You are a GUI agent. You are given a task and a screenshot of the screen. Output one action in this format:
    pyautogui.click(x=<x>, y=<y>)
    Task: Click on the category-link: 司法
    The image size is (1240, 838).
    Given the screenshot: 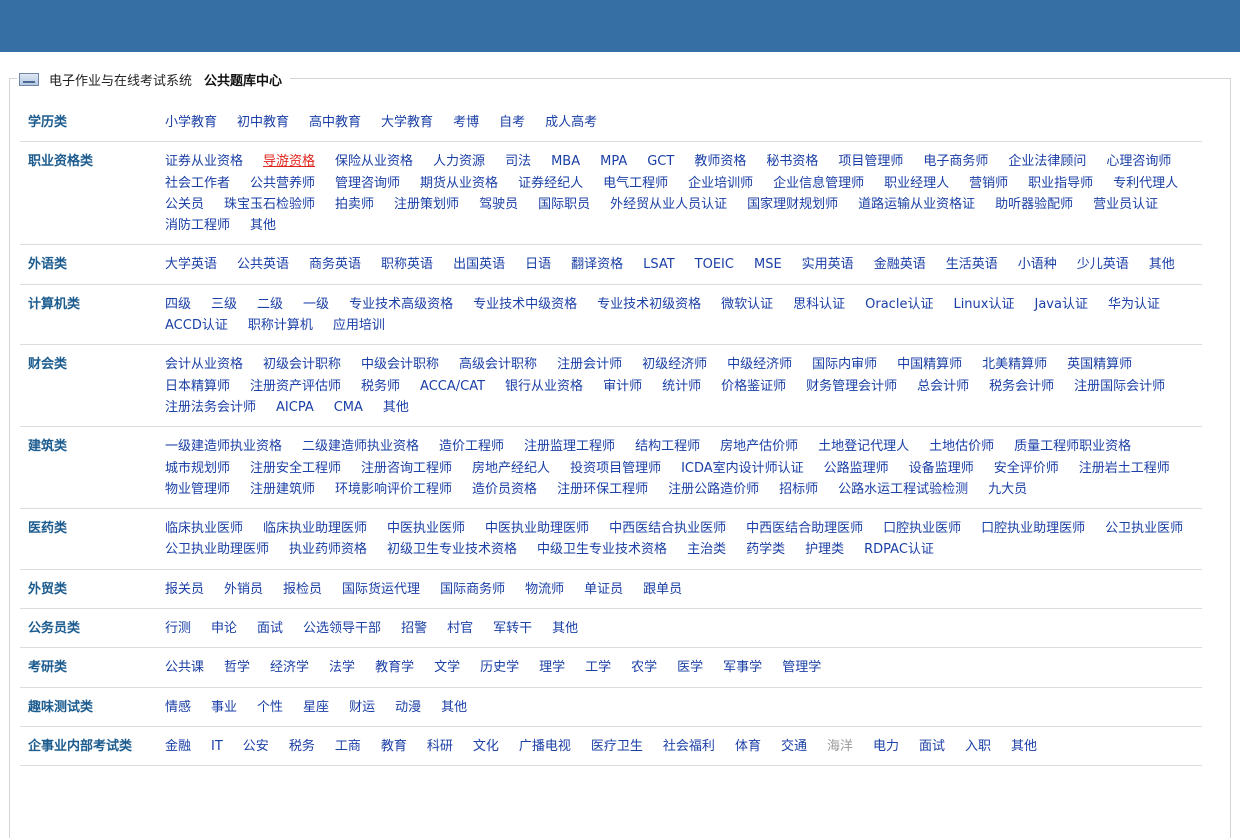 What is the action you would take?
    pyautogui.click(x=518, y=161)
    